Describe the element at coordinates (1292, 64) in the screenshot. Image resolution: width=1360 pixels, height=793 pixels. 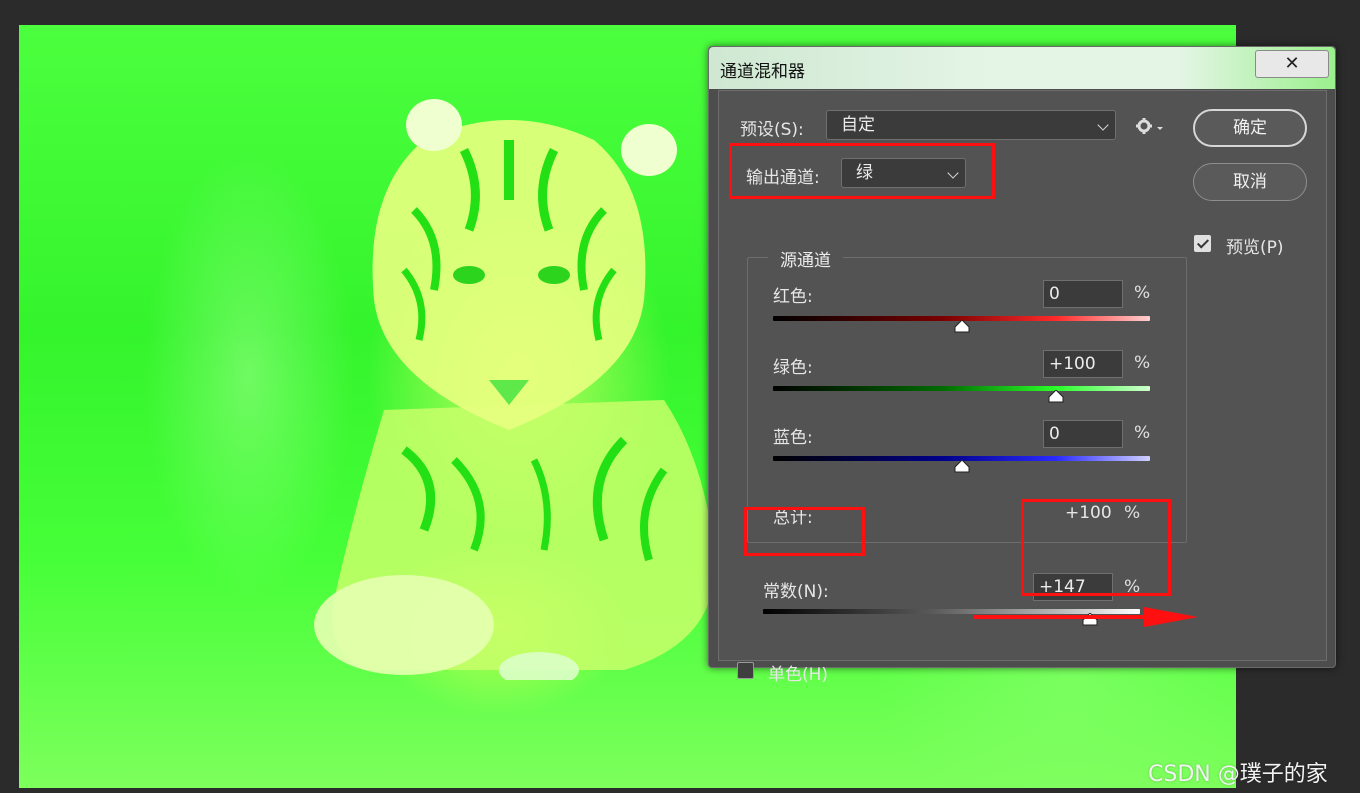
I see `close-button: ✕` at that location.